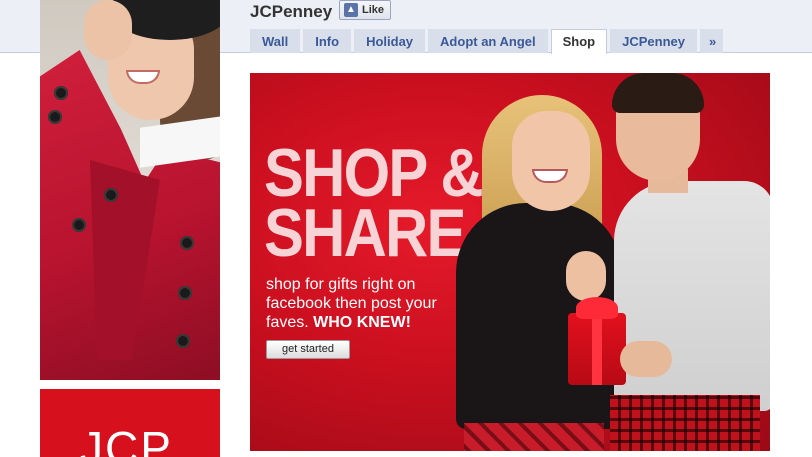 The image size is (812, 457). I want to click on tagline-emphasis: WHO KNEW!, so click(362, 322).